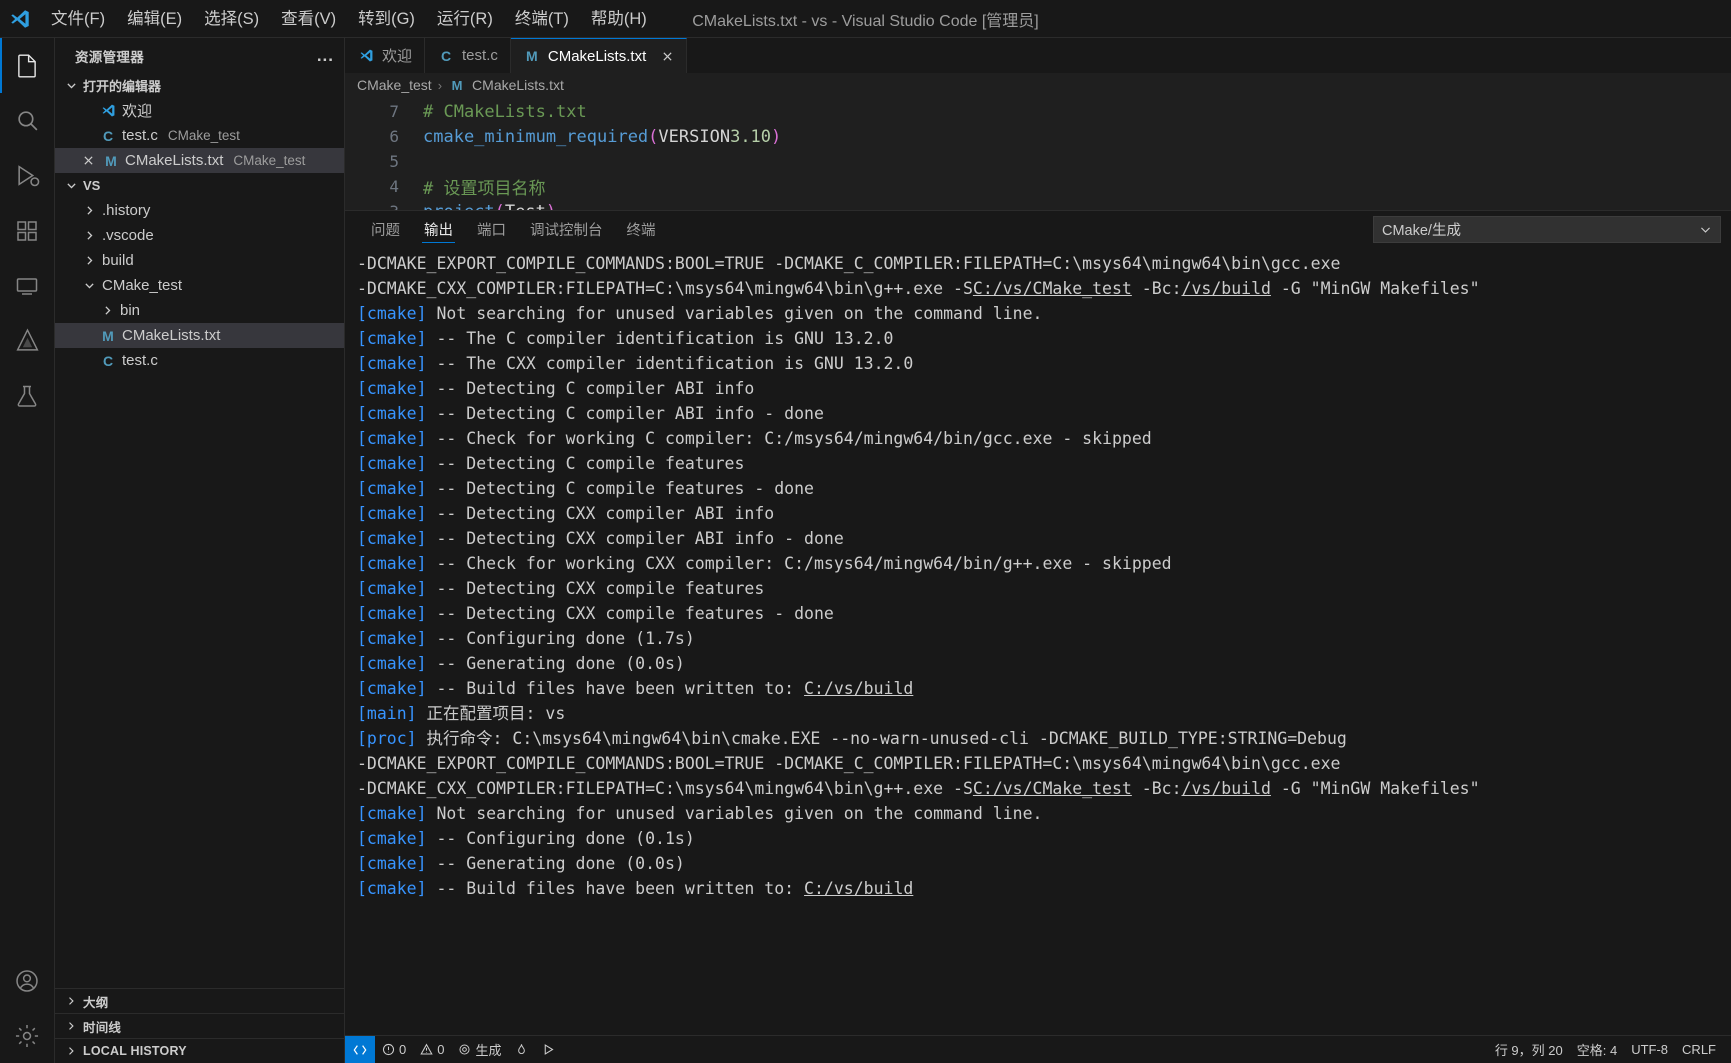 The height and width of the screenshot is (1063, 1731). Describe the element at coordinates (154, 19) in the screenshot. I see `menu-edit: 编辑(E)` at that location.